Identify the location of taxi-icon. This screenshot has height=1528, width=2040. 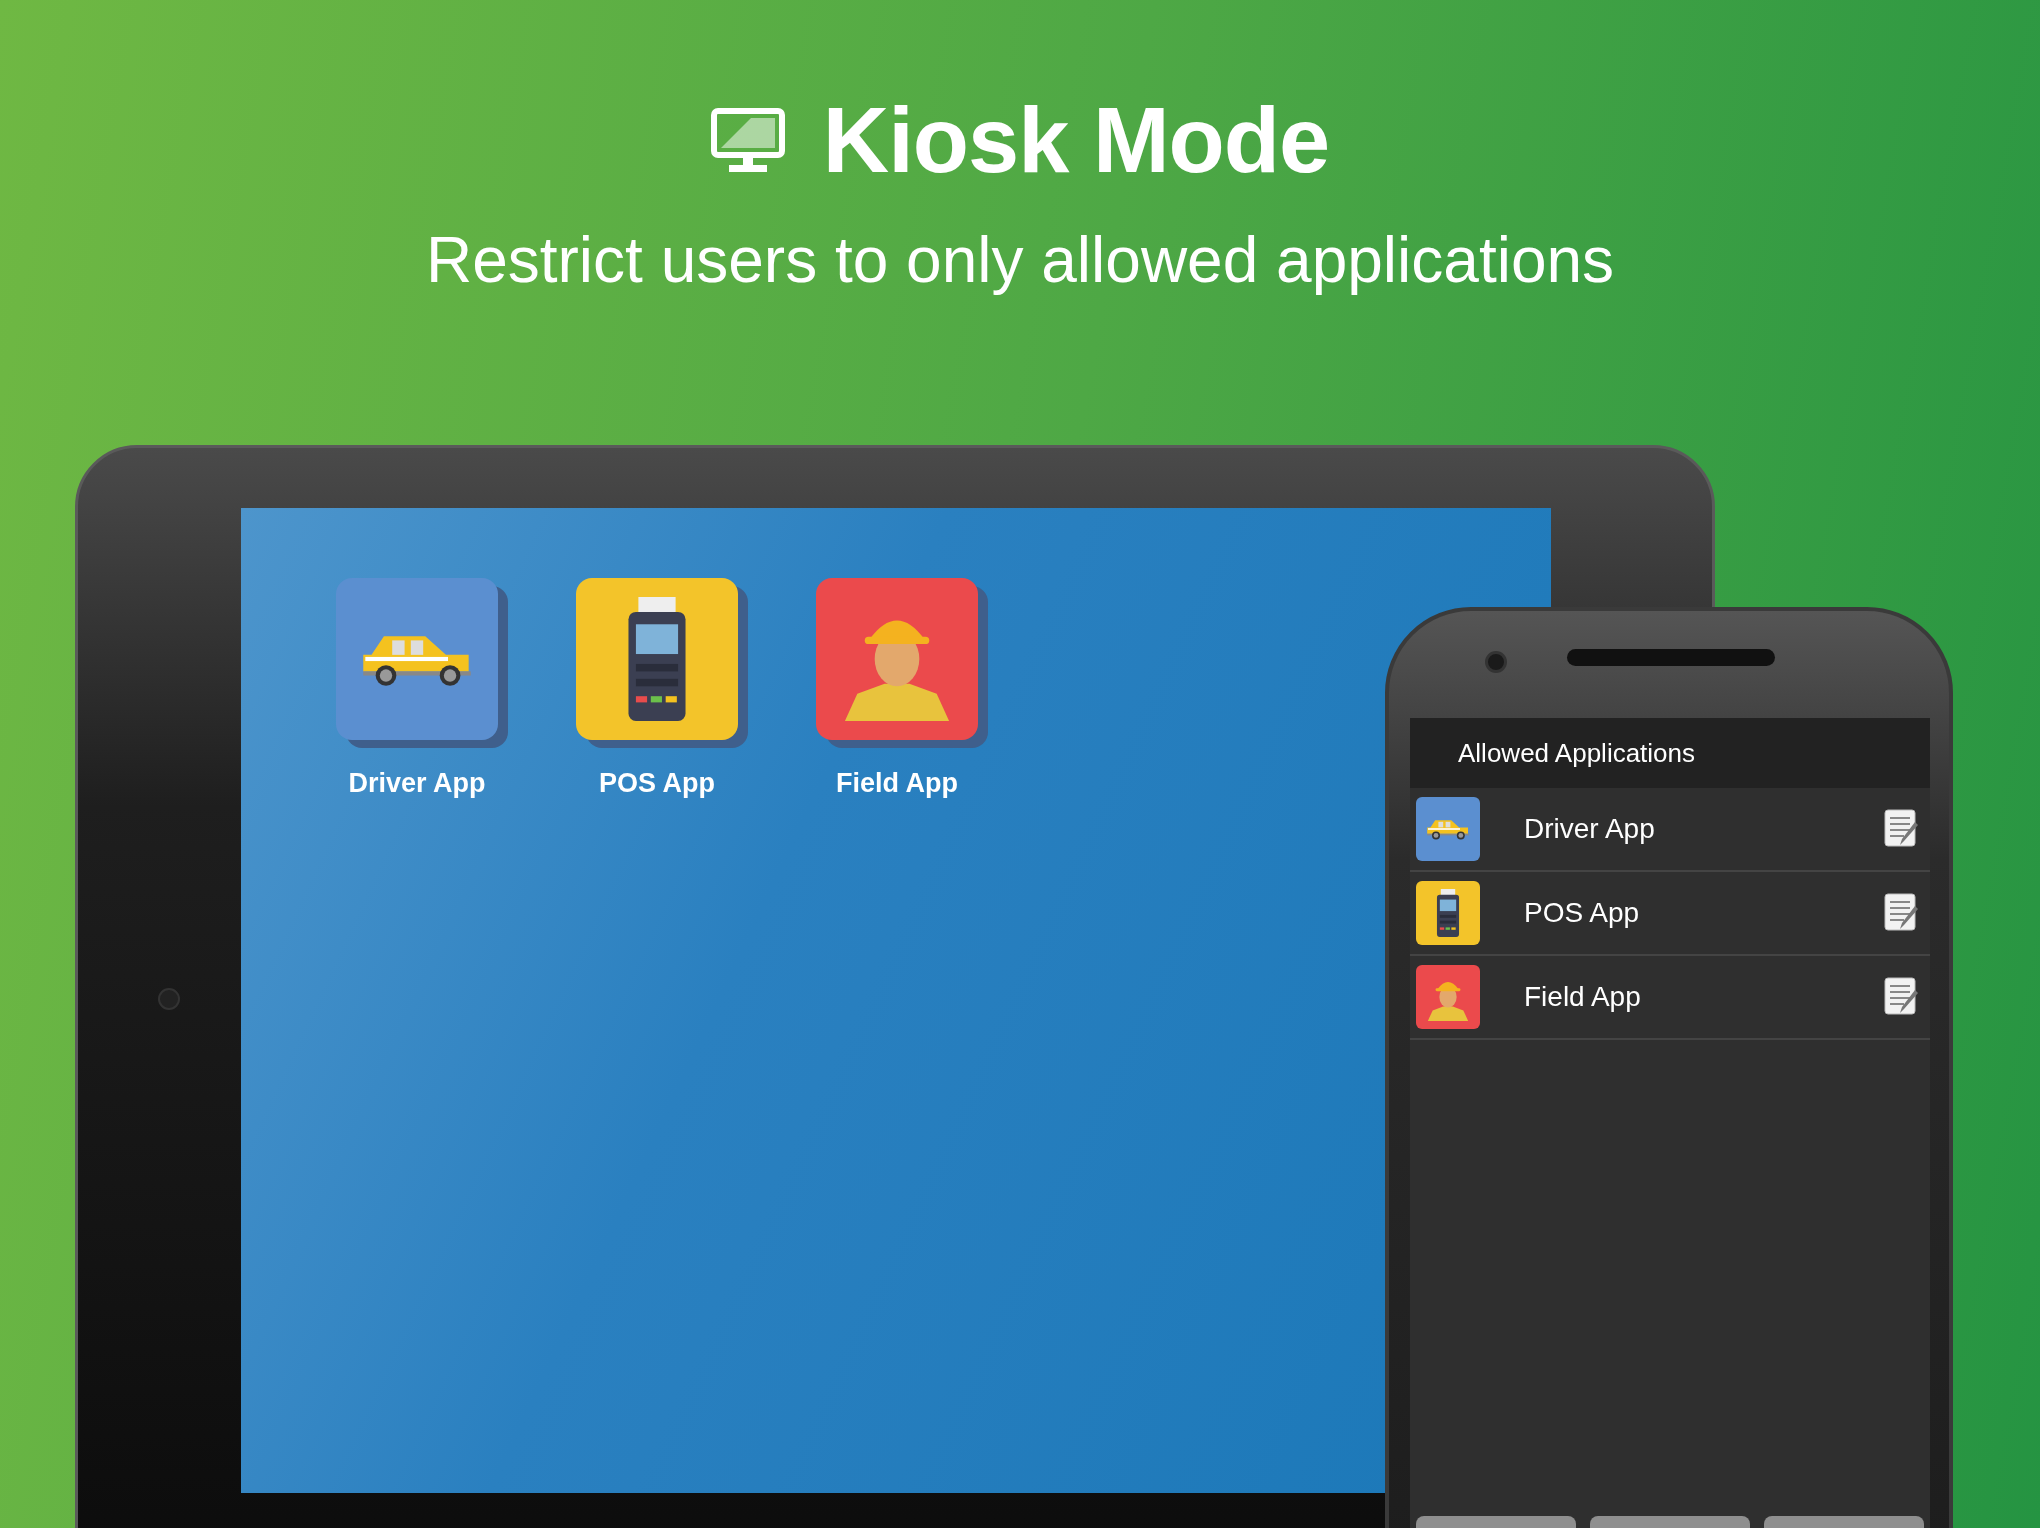
(1448, 829).